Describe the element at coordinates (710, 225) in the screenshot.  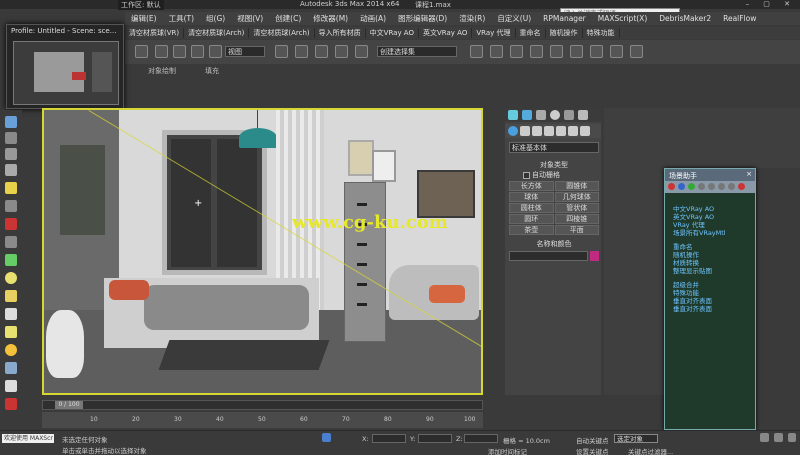
I see `list-item: VRay 代理` at that location.